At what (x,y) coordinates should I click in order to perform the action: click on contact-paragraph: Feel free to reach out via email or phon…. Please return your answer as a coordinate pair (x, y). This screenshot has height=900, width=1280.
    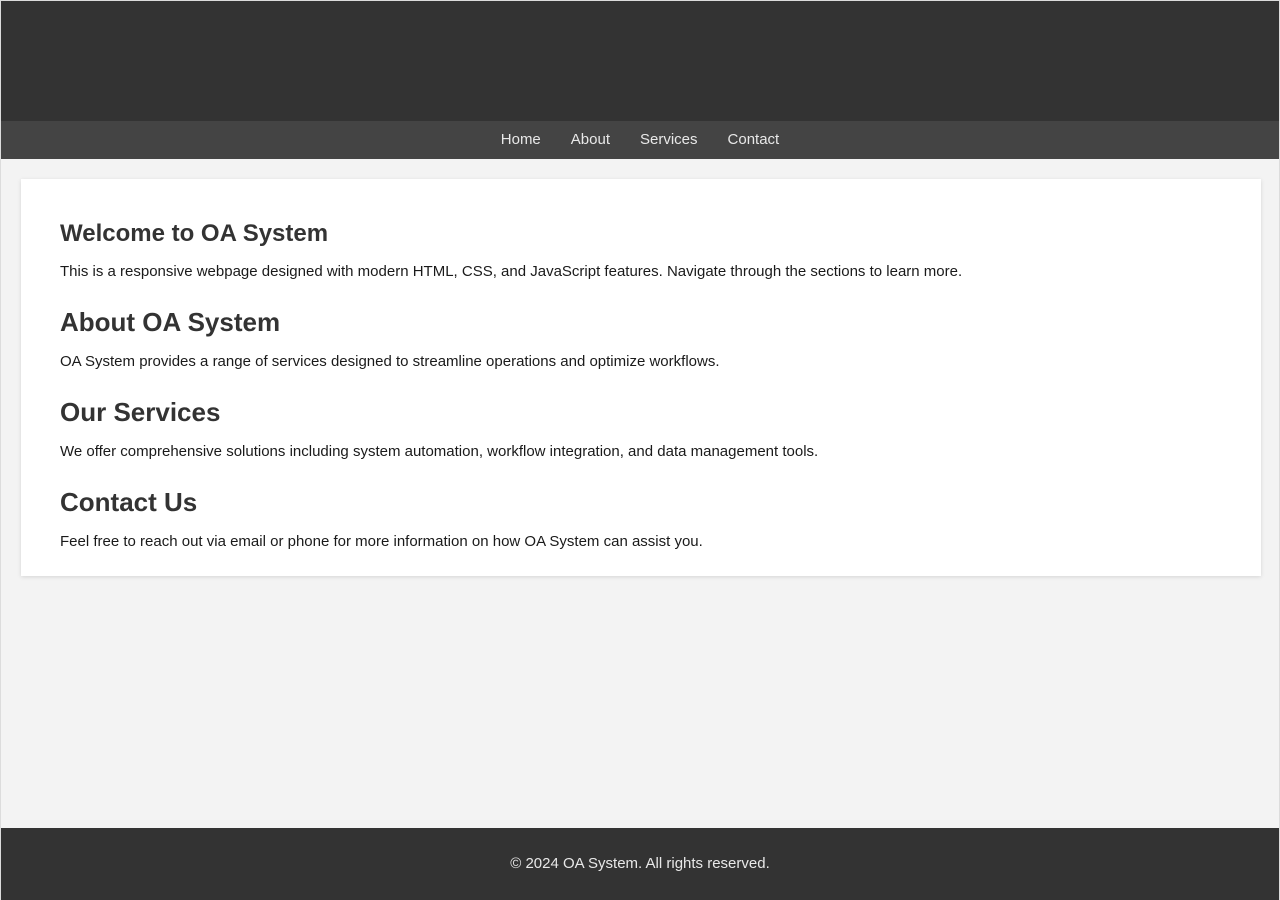
    Looking at the image, I should click on (381, 542).